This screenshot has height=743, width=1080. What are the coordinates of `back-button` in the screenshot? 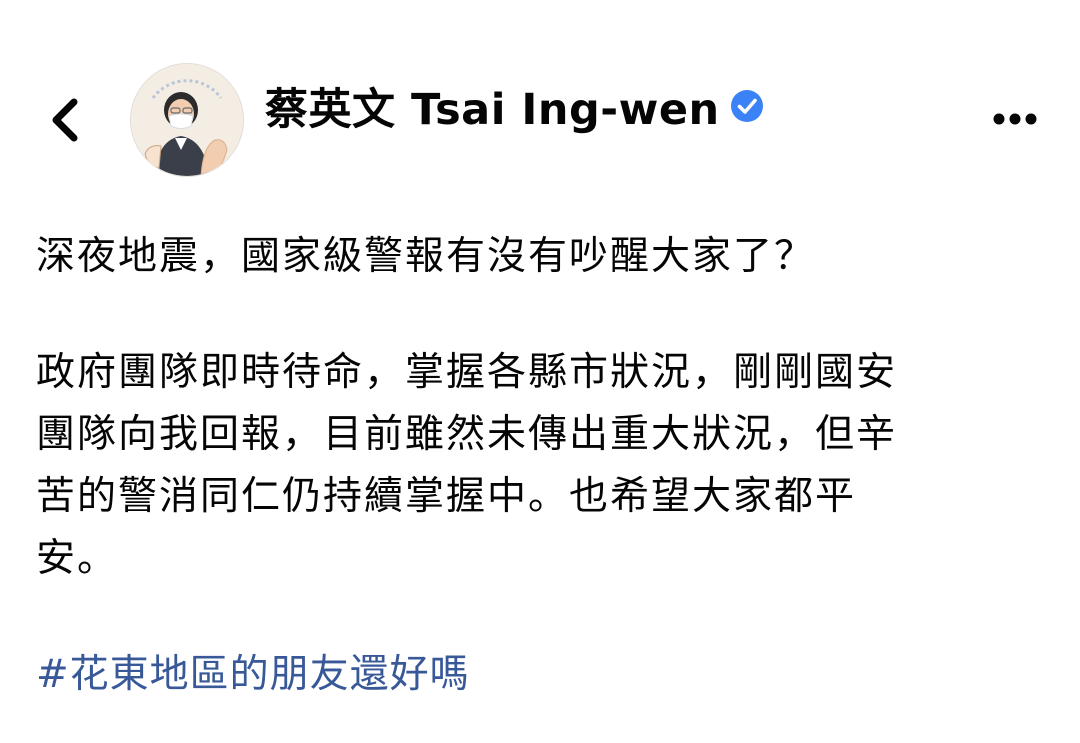 It's located at (66, 120).